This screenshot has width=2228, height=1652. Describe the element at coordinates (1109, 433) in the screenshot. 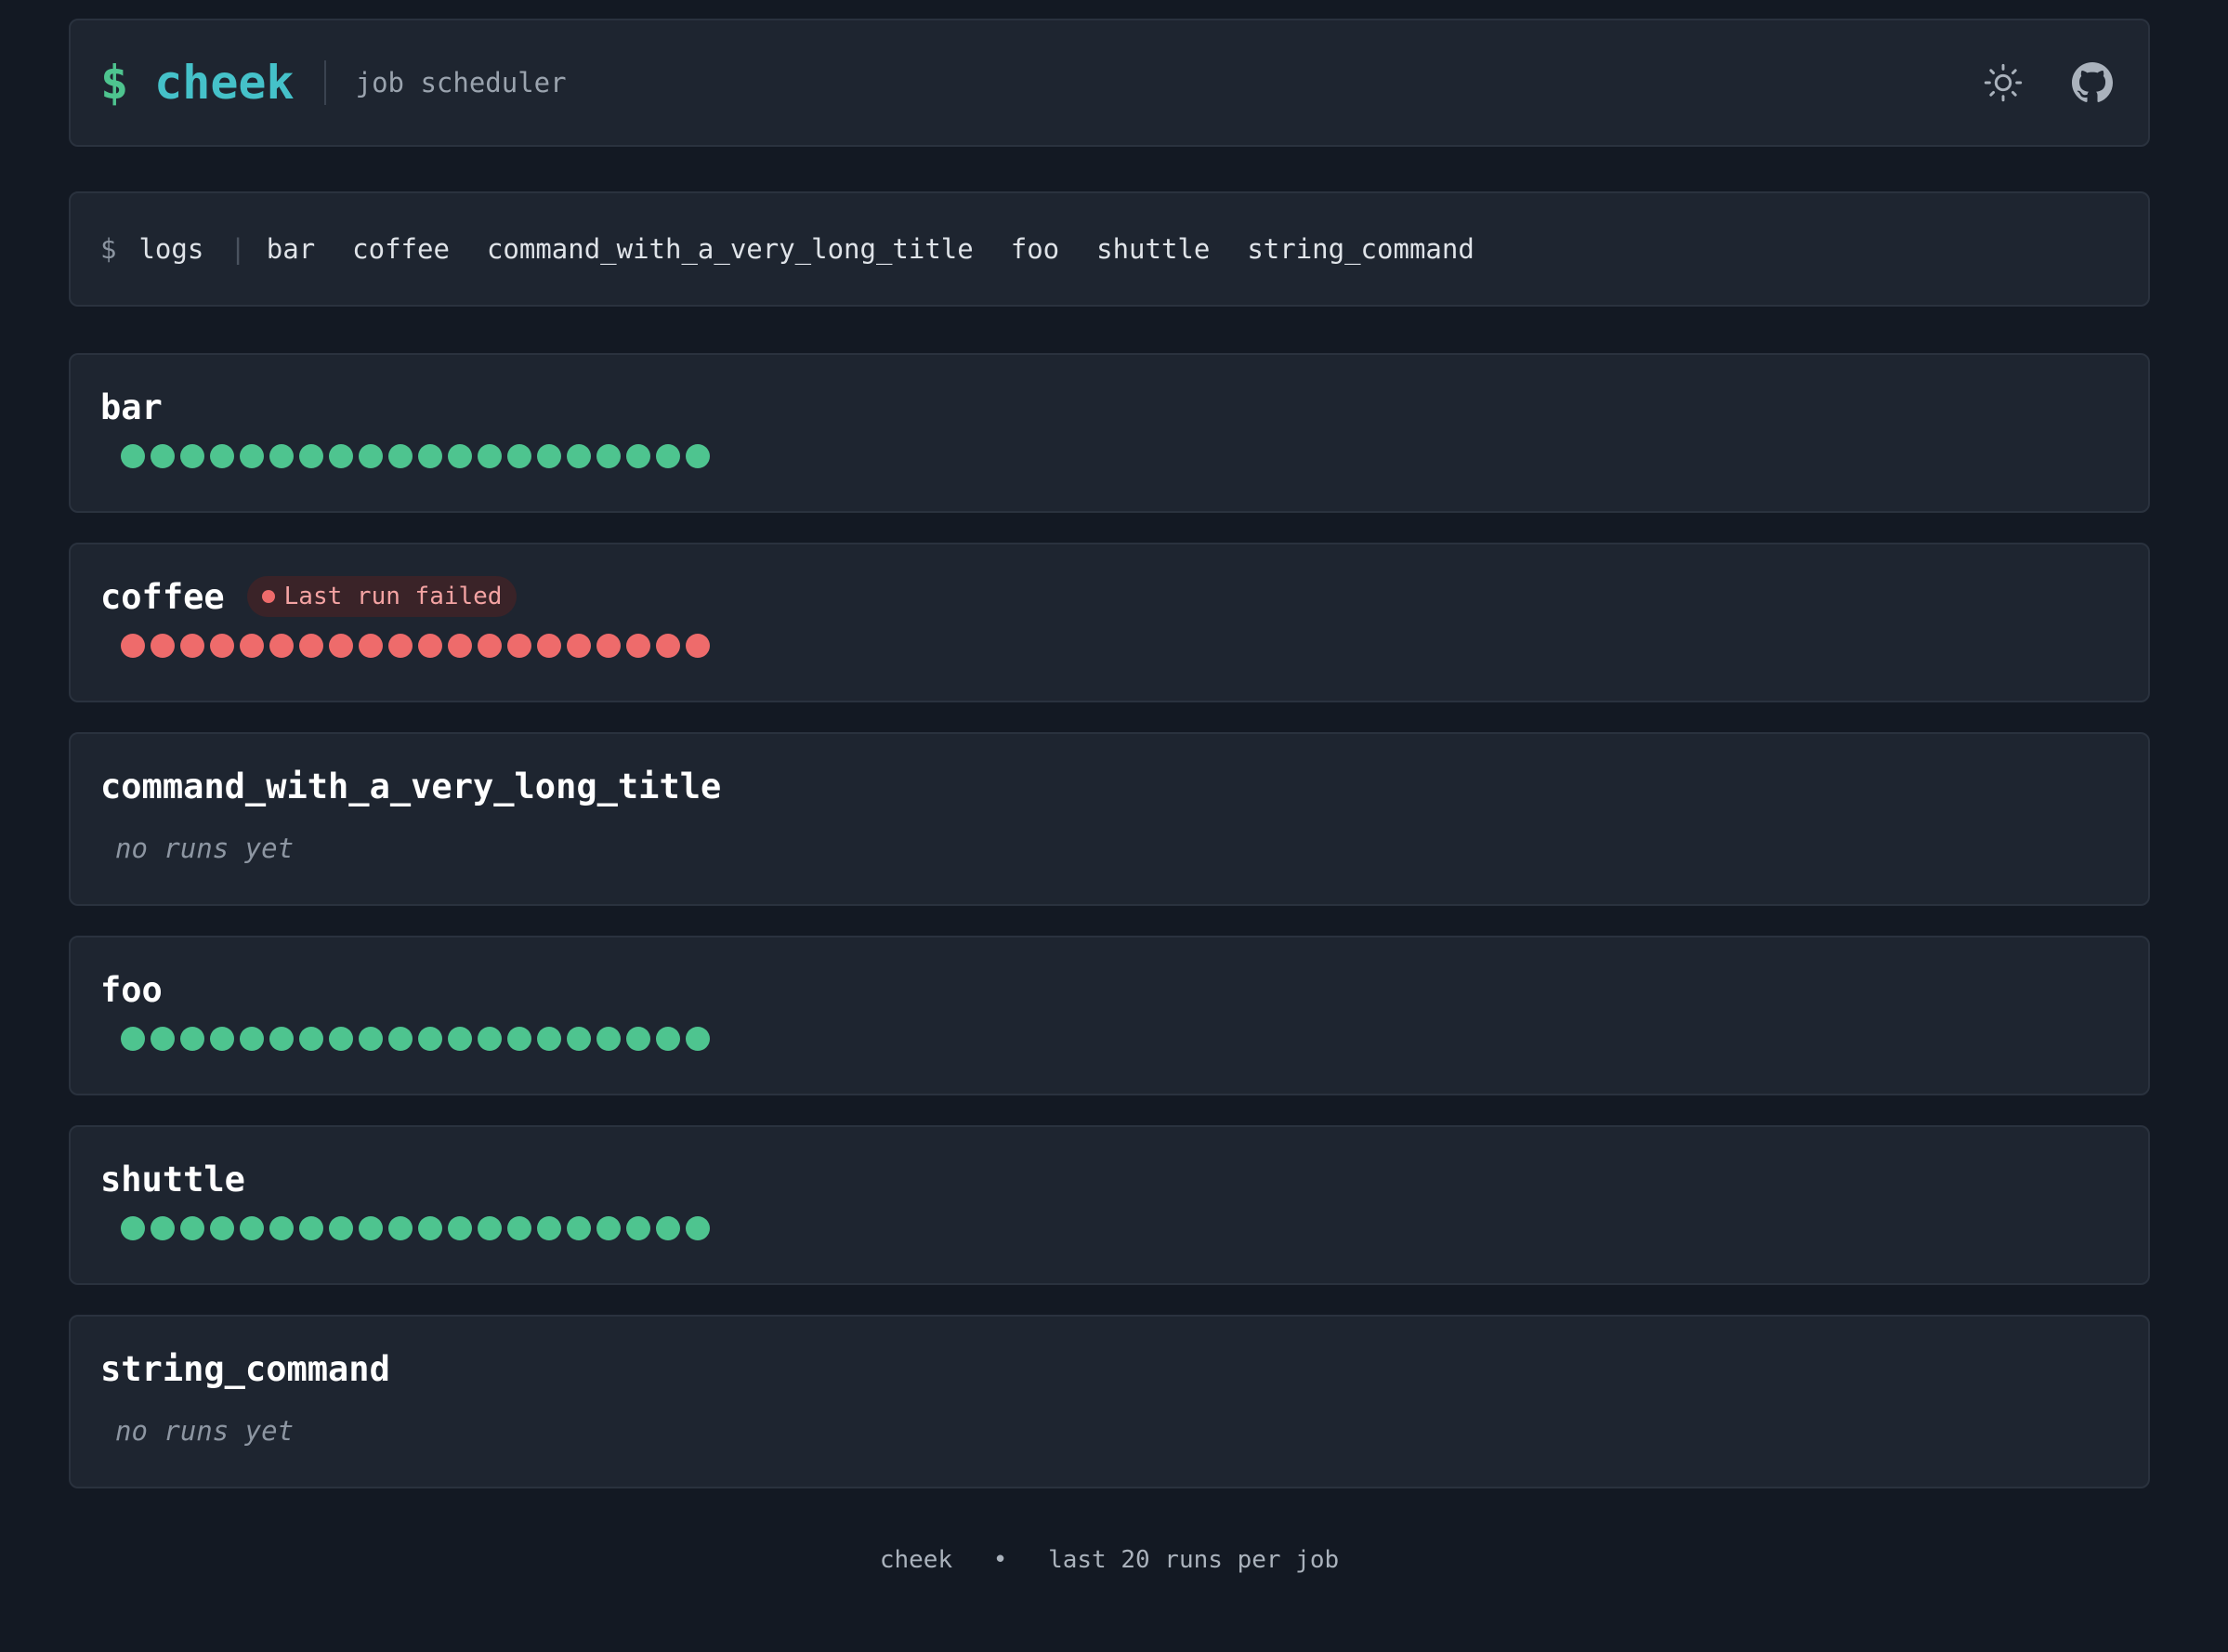

I see `job-card: bar` at that location.